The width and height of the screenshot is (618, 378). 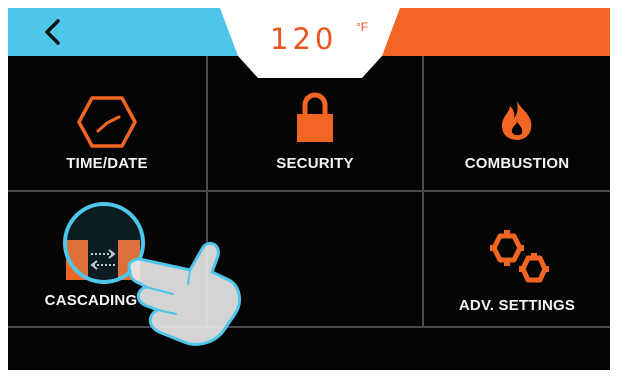 I want to click on back-button, so click(x=54, y=32).